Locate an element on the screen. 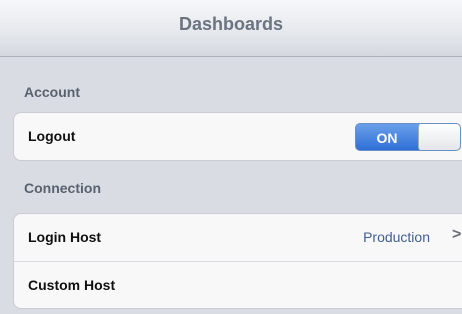 The width and height of the screenshot is (462, 314). logout-label: Logout is located at coordinates (52, 136).